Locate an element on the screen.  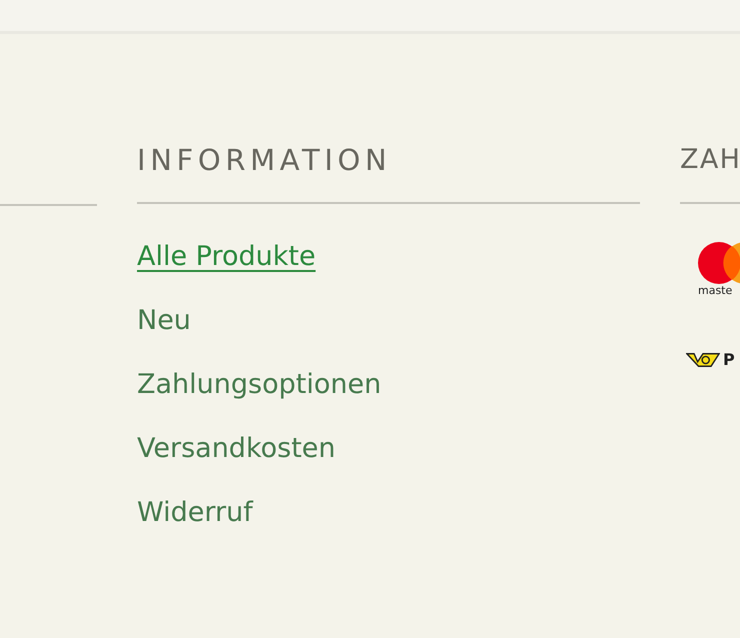
footer-link: Zahlungsoptionen is located at coordinates (259, 385).